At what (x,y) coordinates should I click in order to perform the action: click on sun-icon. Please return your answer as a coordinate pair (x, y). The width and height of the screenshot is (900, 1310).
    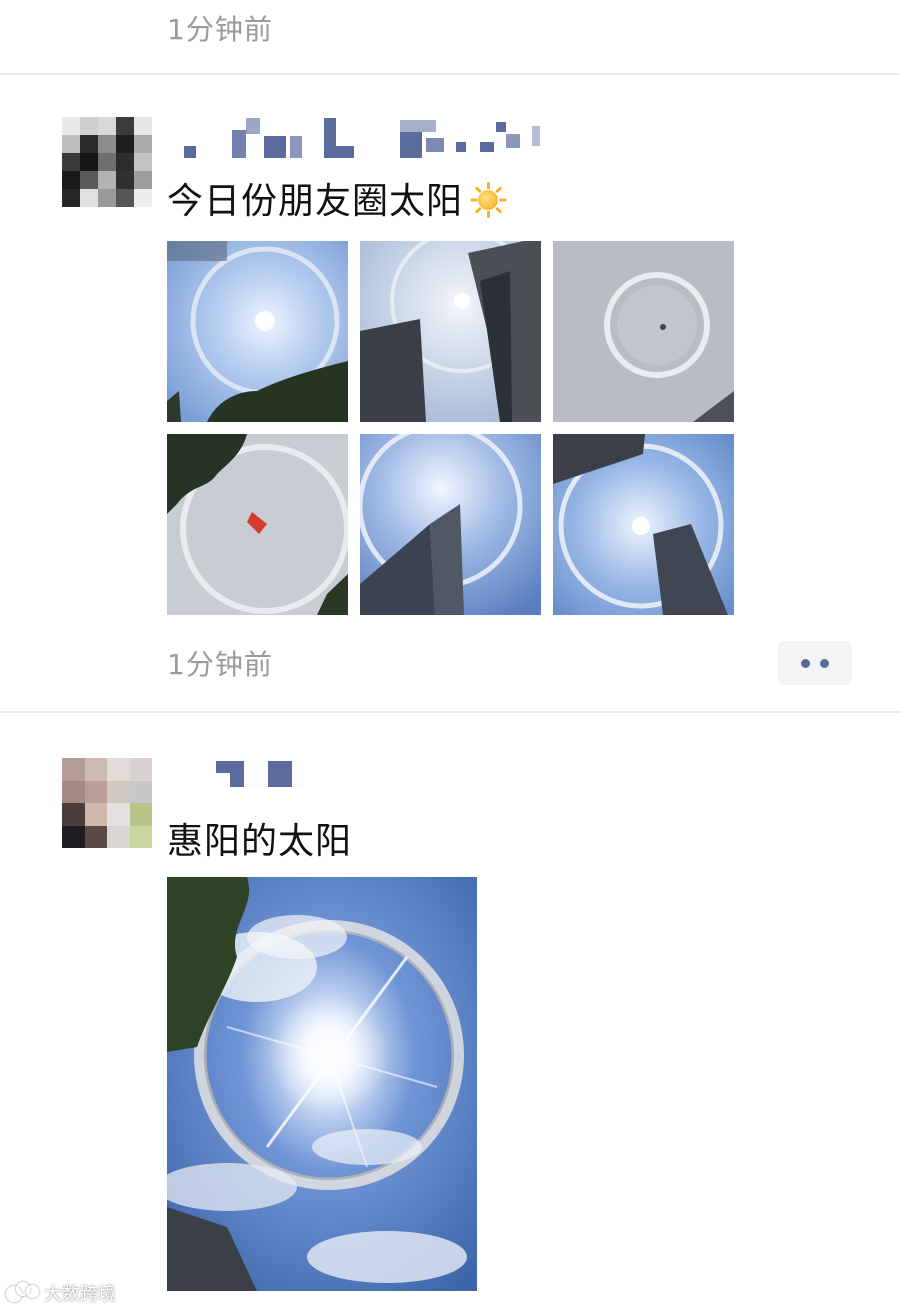
    Looking at the image, I should click on (488, 200).